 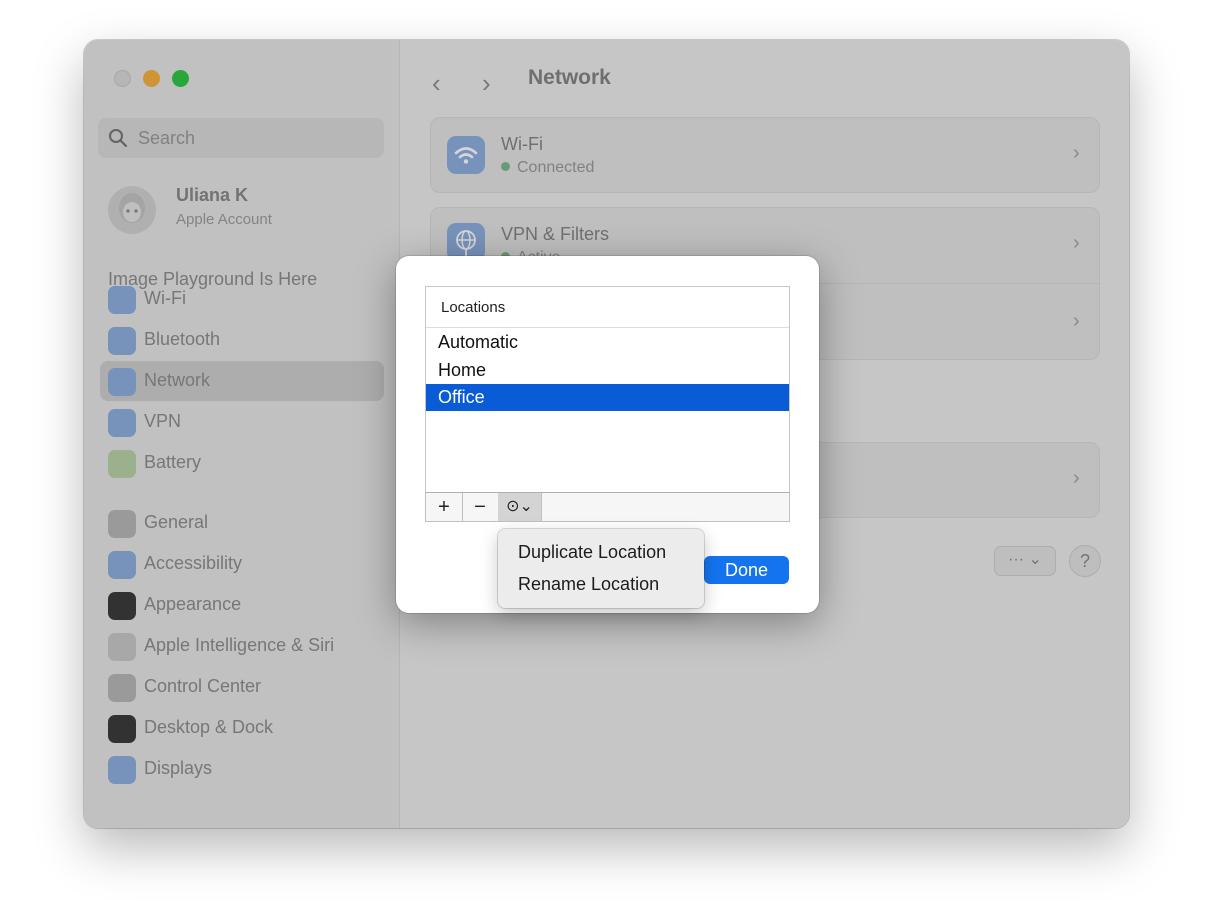 I want to click on remove-location-button: −, so click(x=480, y=507).